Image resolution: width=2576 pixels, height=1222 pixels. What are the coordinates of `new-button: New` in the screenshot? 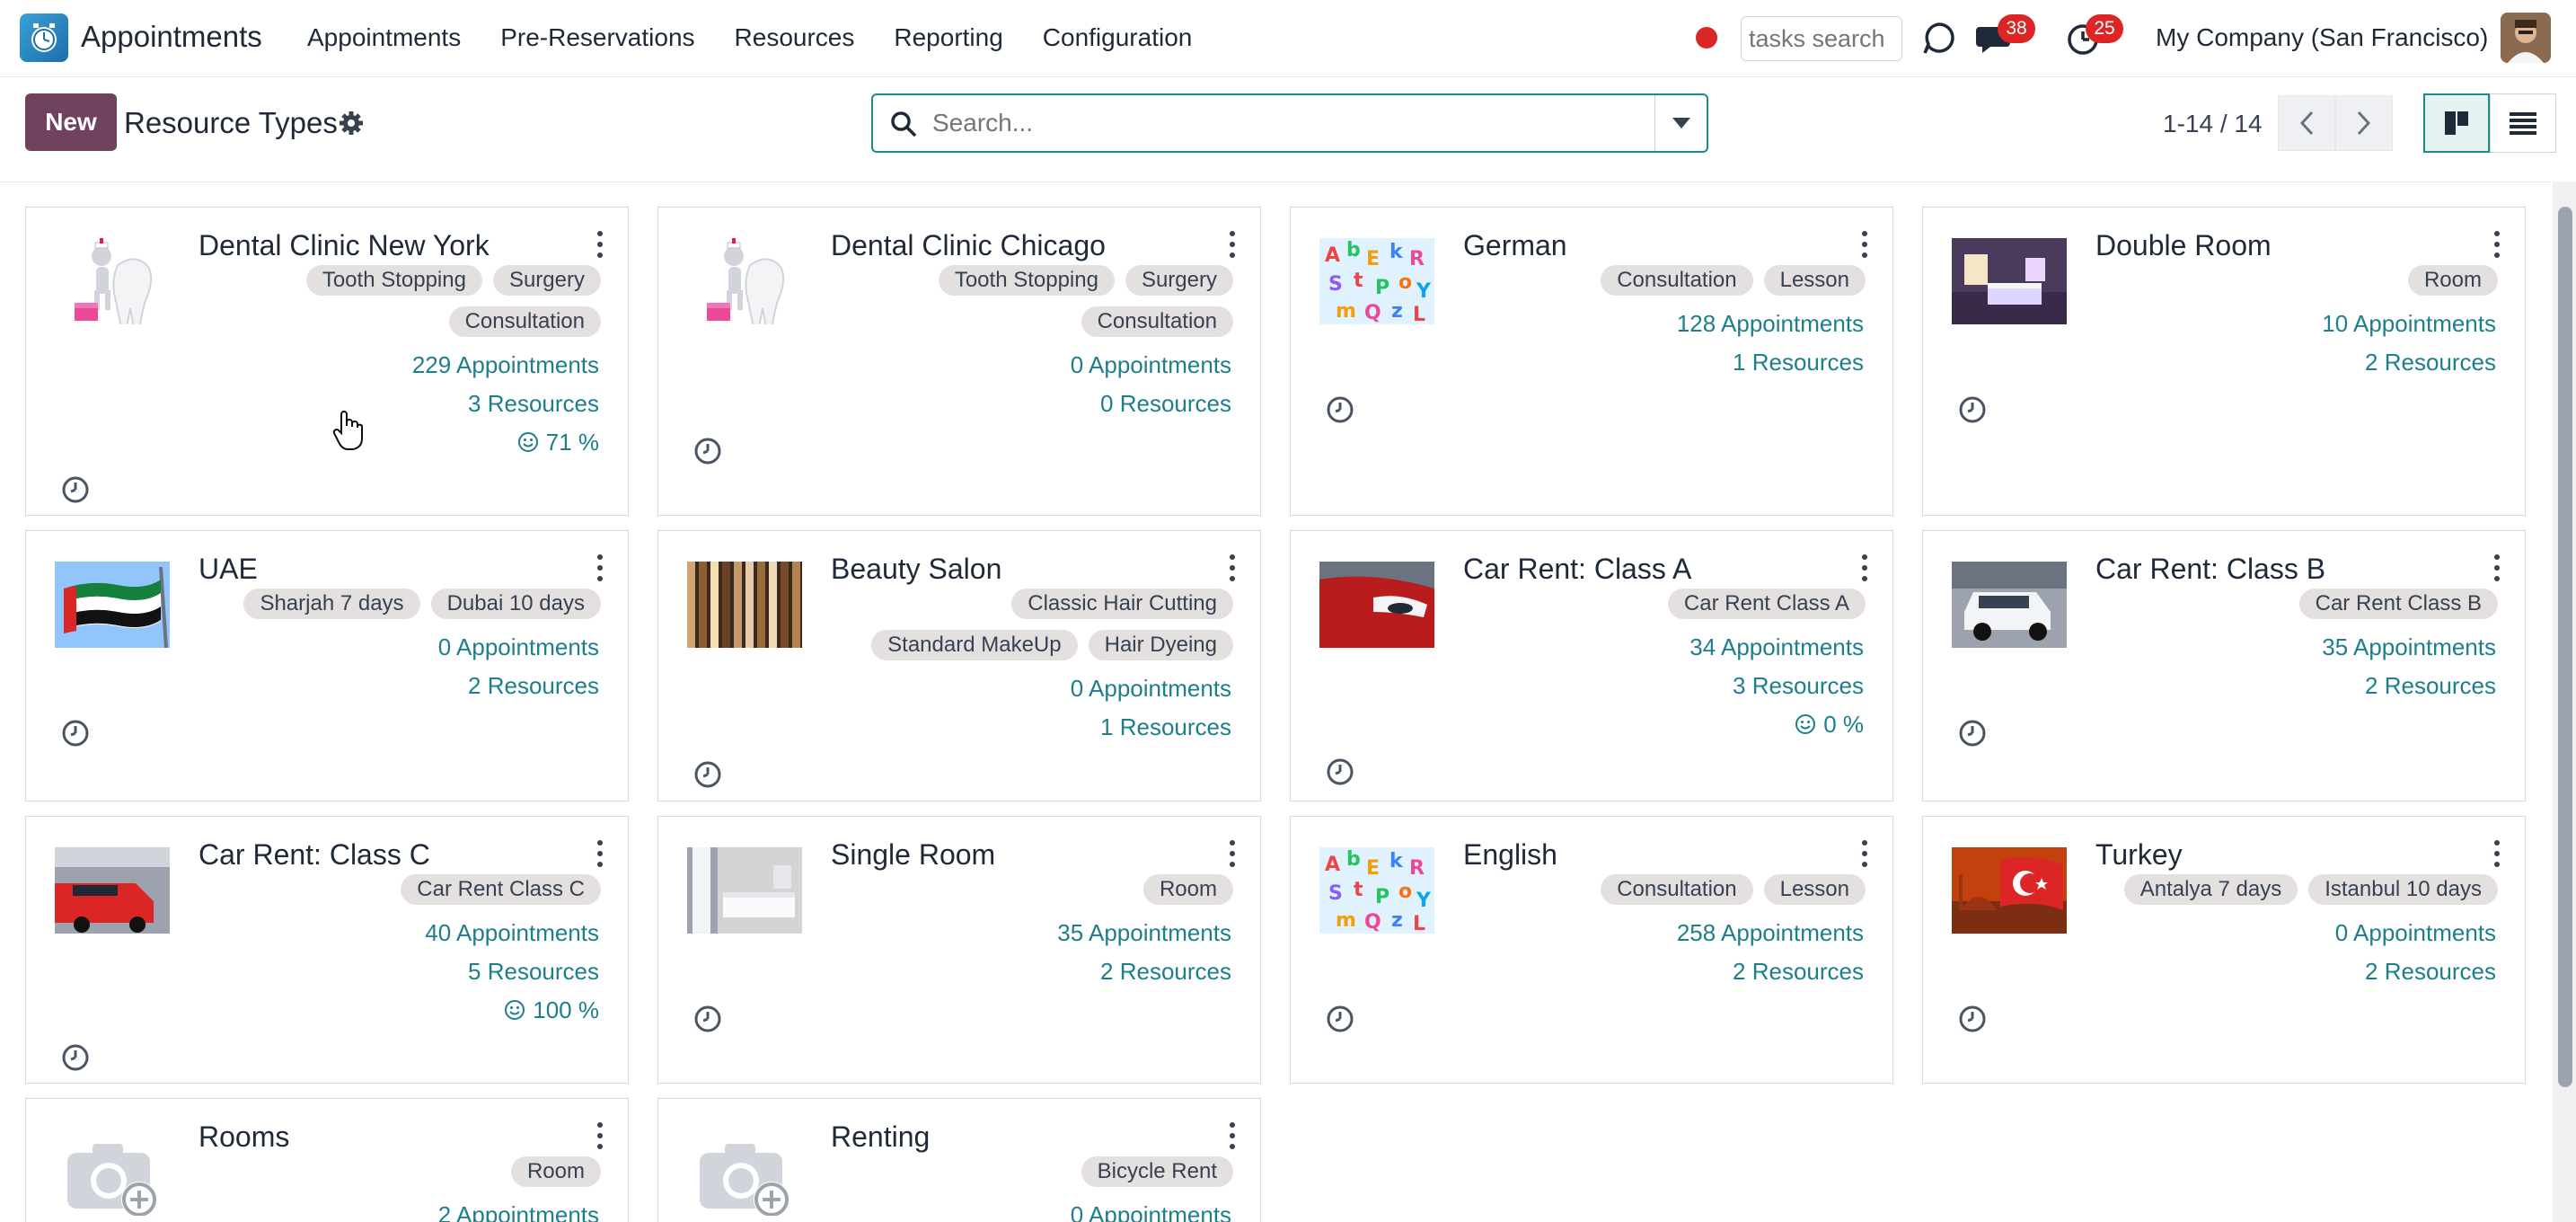 It's located at (71, 122).